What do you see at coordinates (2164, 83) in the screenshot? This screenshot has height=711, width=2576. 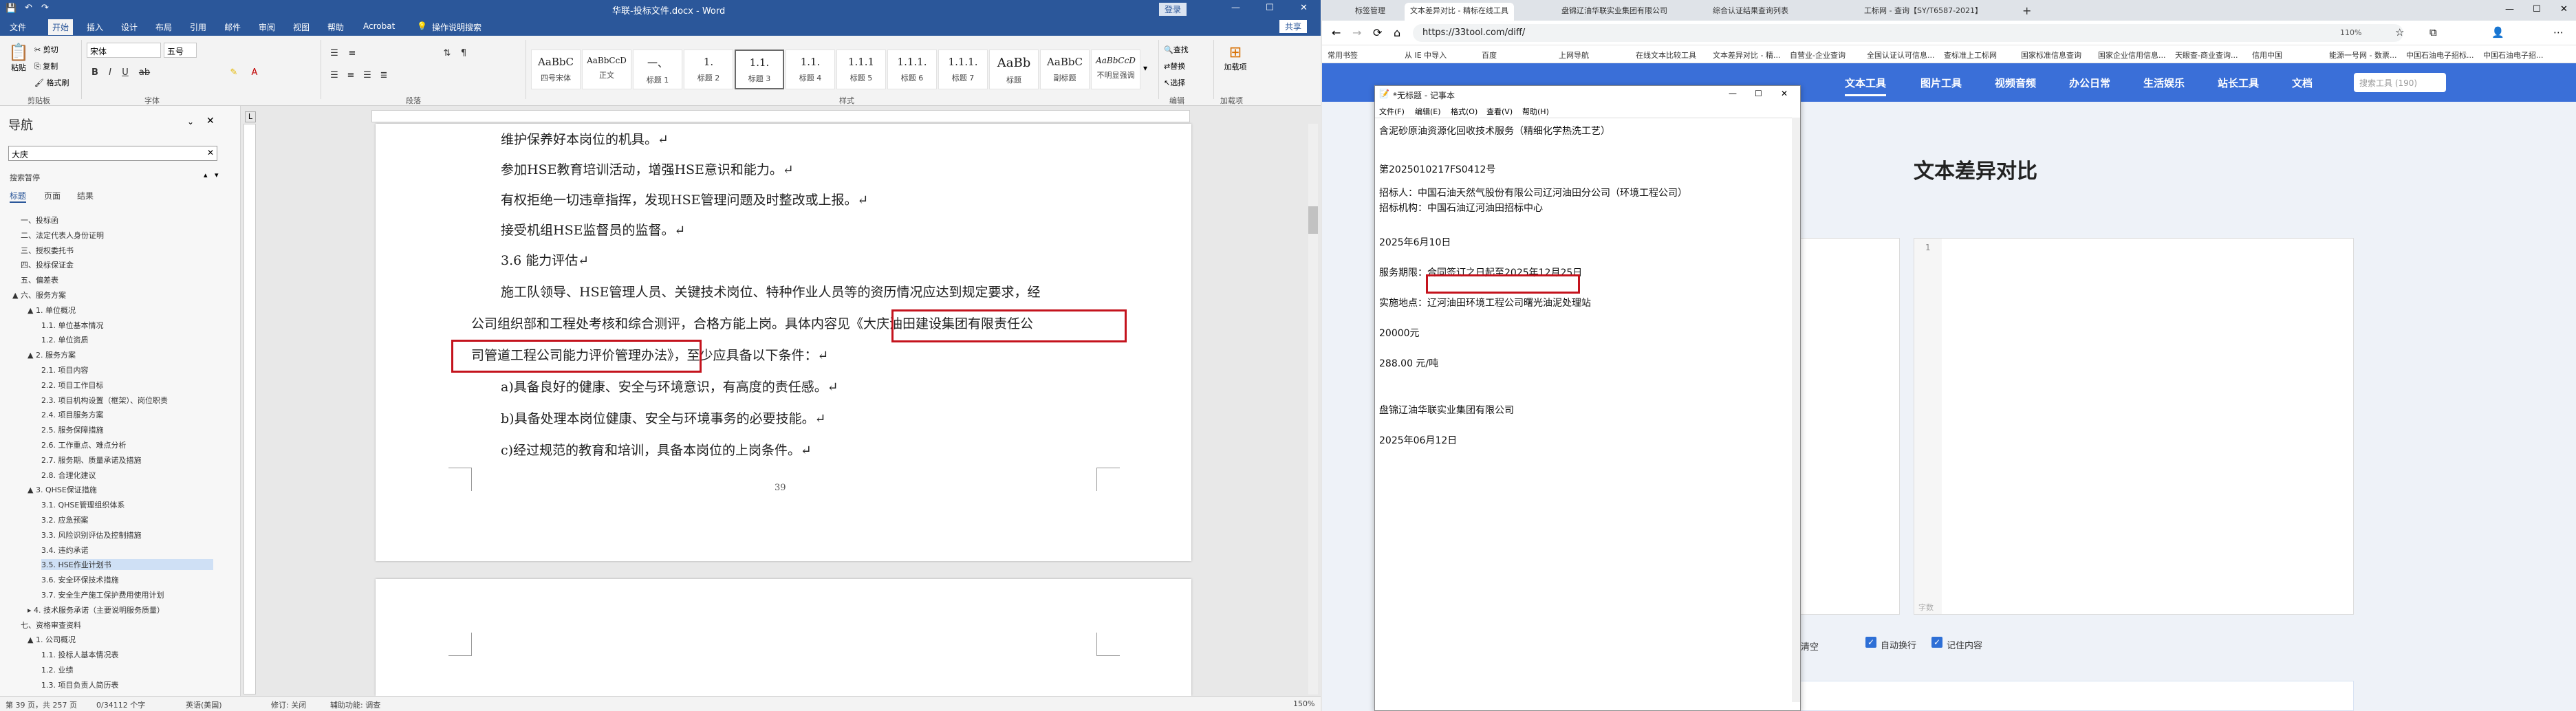 I see `nav-life: 生活娱乐` at bounding box center [2164, 83].